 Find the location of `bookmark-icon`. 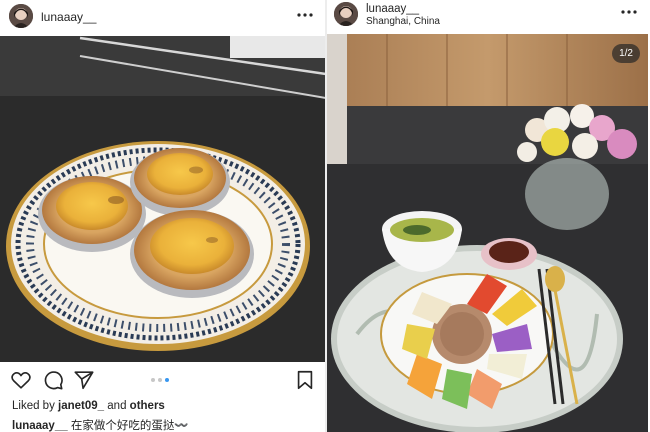

bookmark-icon is located at coordinates (305, 380).